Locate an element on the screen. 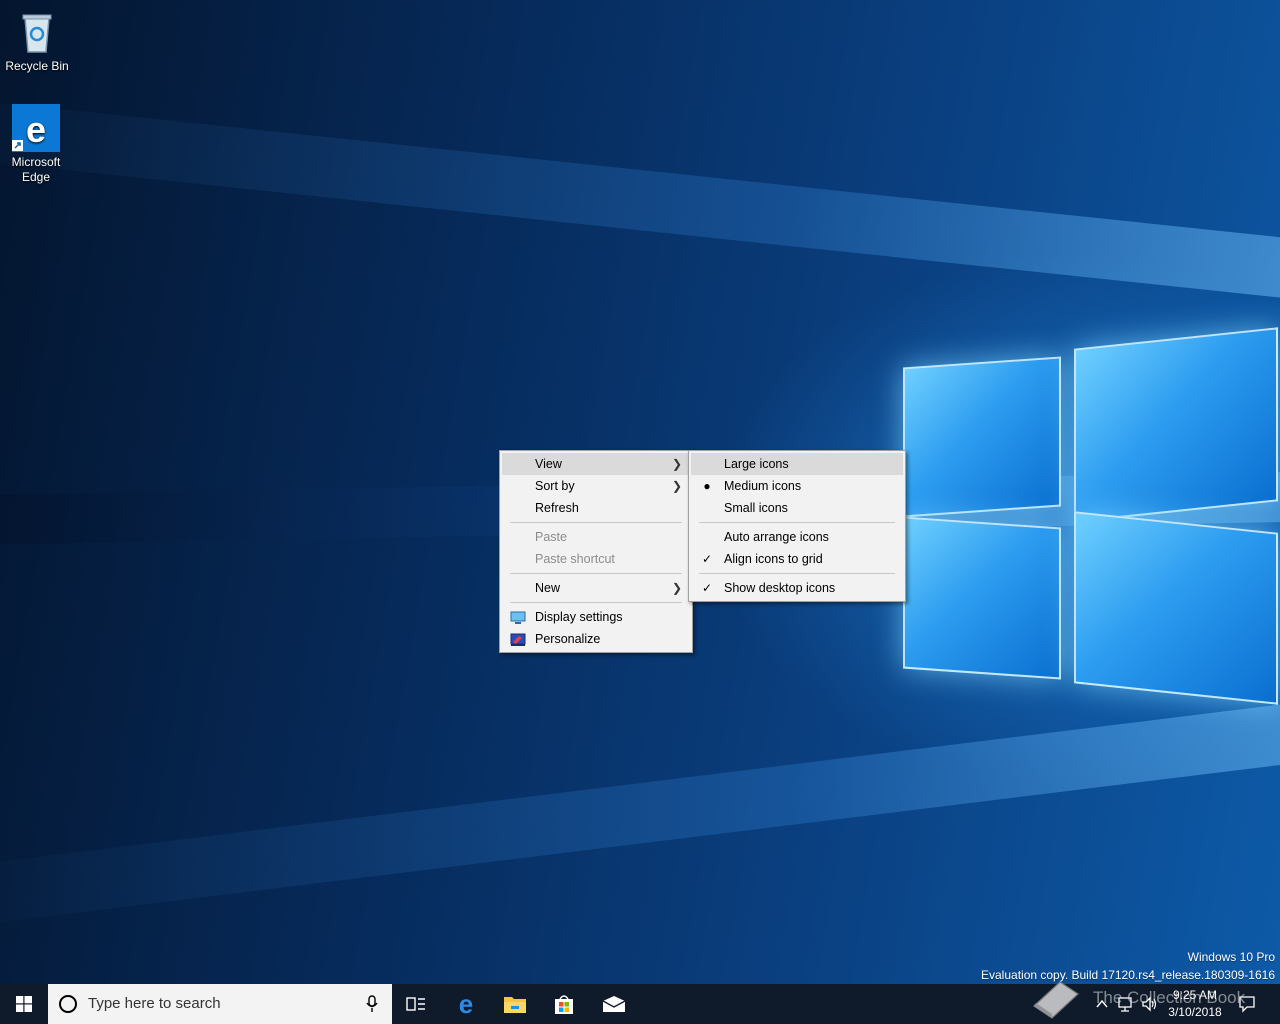  start-button is located at coordinates (24, 1004).